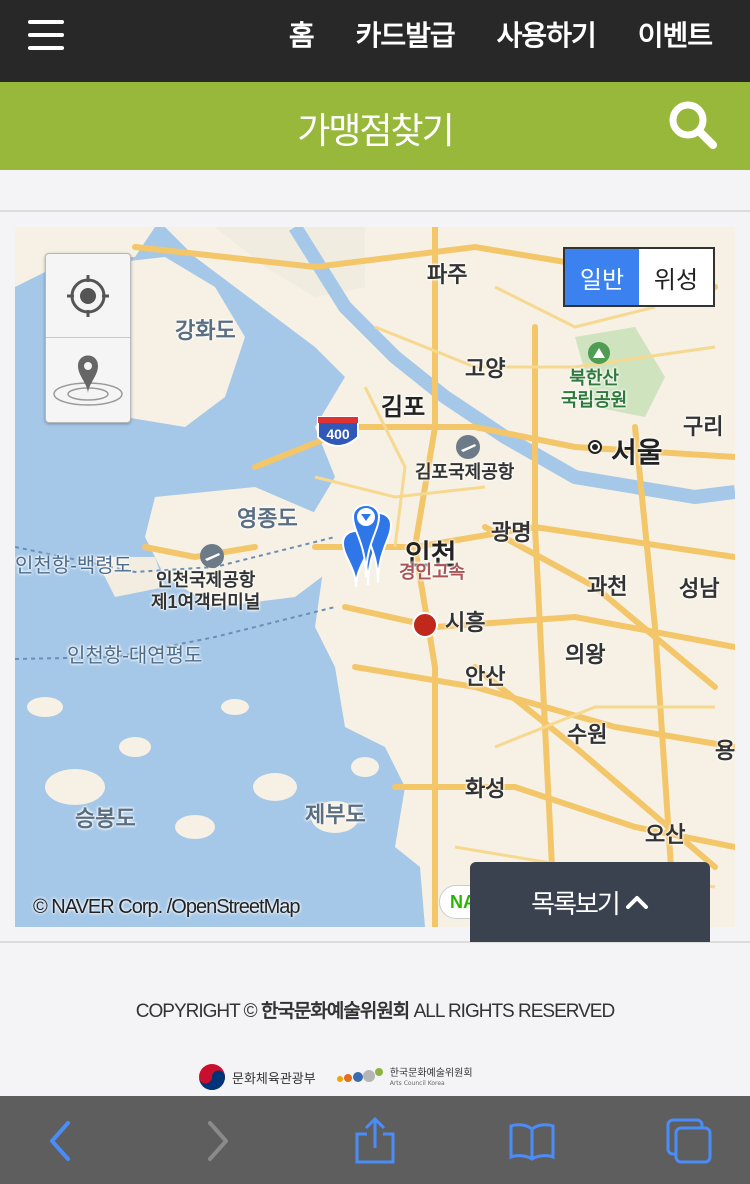  I want to click on incheon-airport-icon, so click(212, 556).